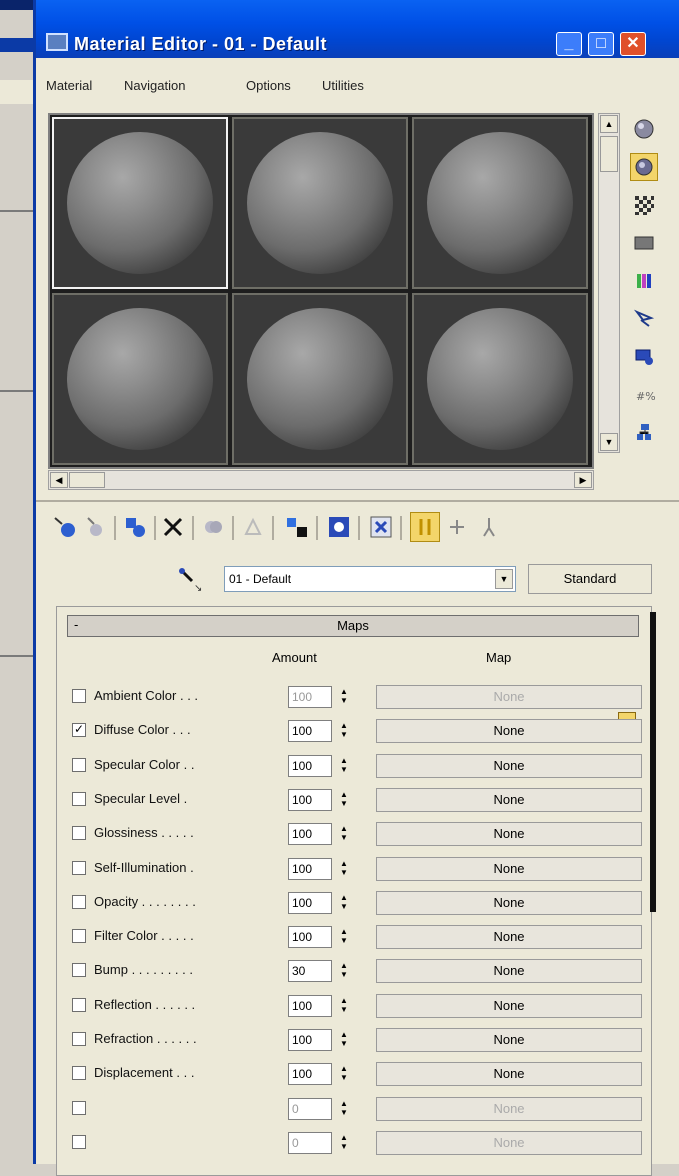 The width and height of the screenshot is (679, 1176). Describe the element at coordinates (213, 527) in the screenshot. I see `make-unique-icon` at that location.